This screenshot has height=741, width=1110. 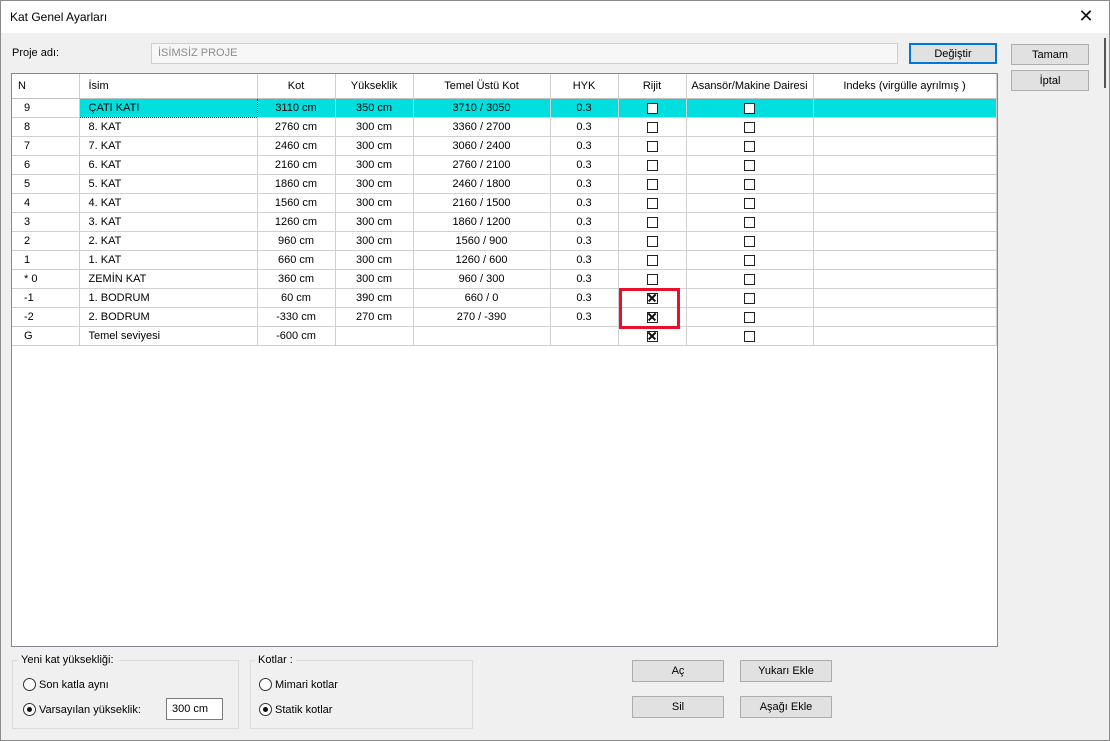 I want to click on column-header-temel: Temel Üstü Kot, so click(x=482, y=86).